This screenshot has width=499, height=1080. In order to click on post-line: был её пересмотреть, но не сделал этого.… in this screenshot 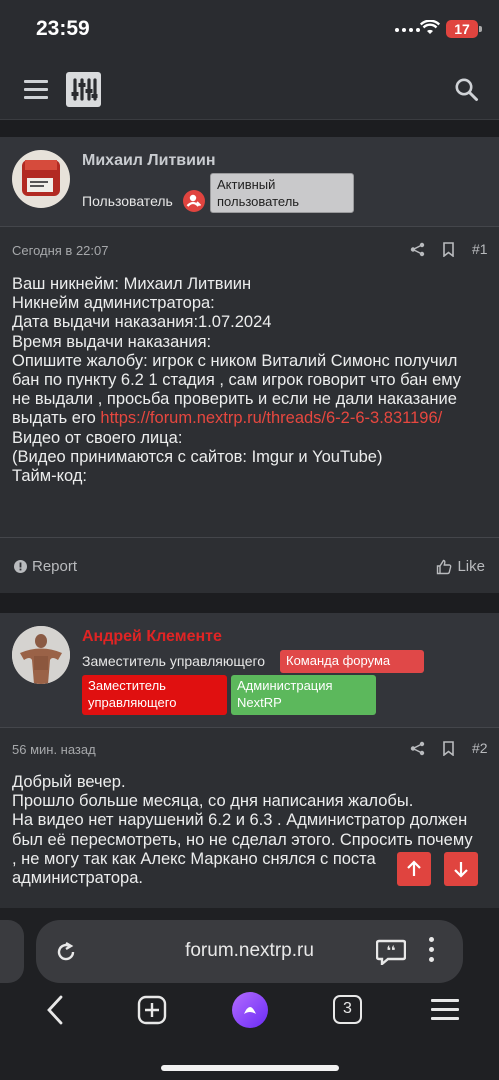, I will do `click(242, 839)`.